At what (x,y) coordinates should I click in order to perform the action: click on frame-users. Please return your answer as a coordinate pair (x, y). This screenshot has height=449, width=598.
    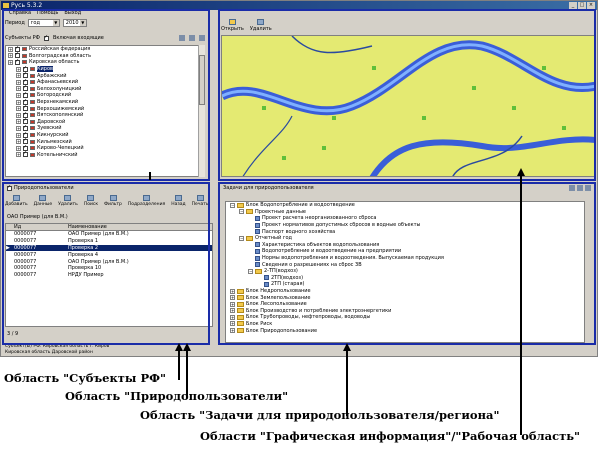
    Looking at the image, I should click on (106, 263).